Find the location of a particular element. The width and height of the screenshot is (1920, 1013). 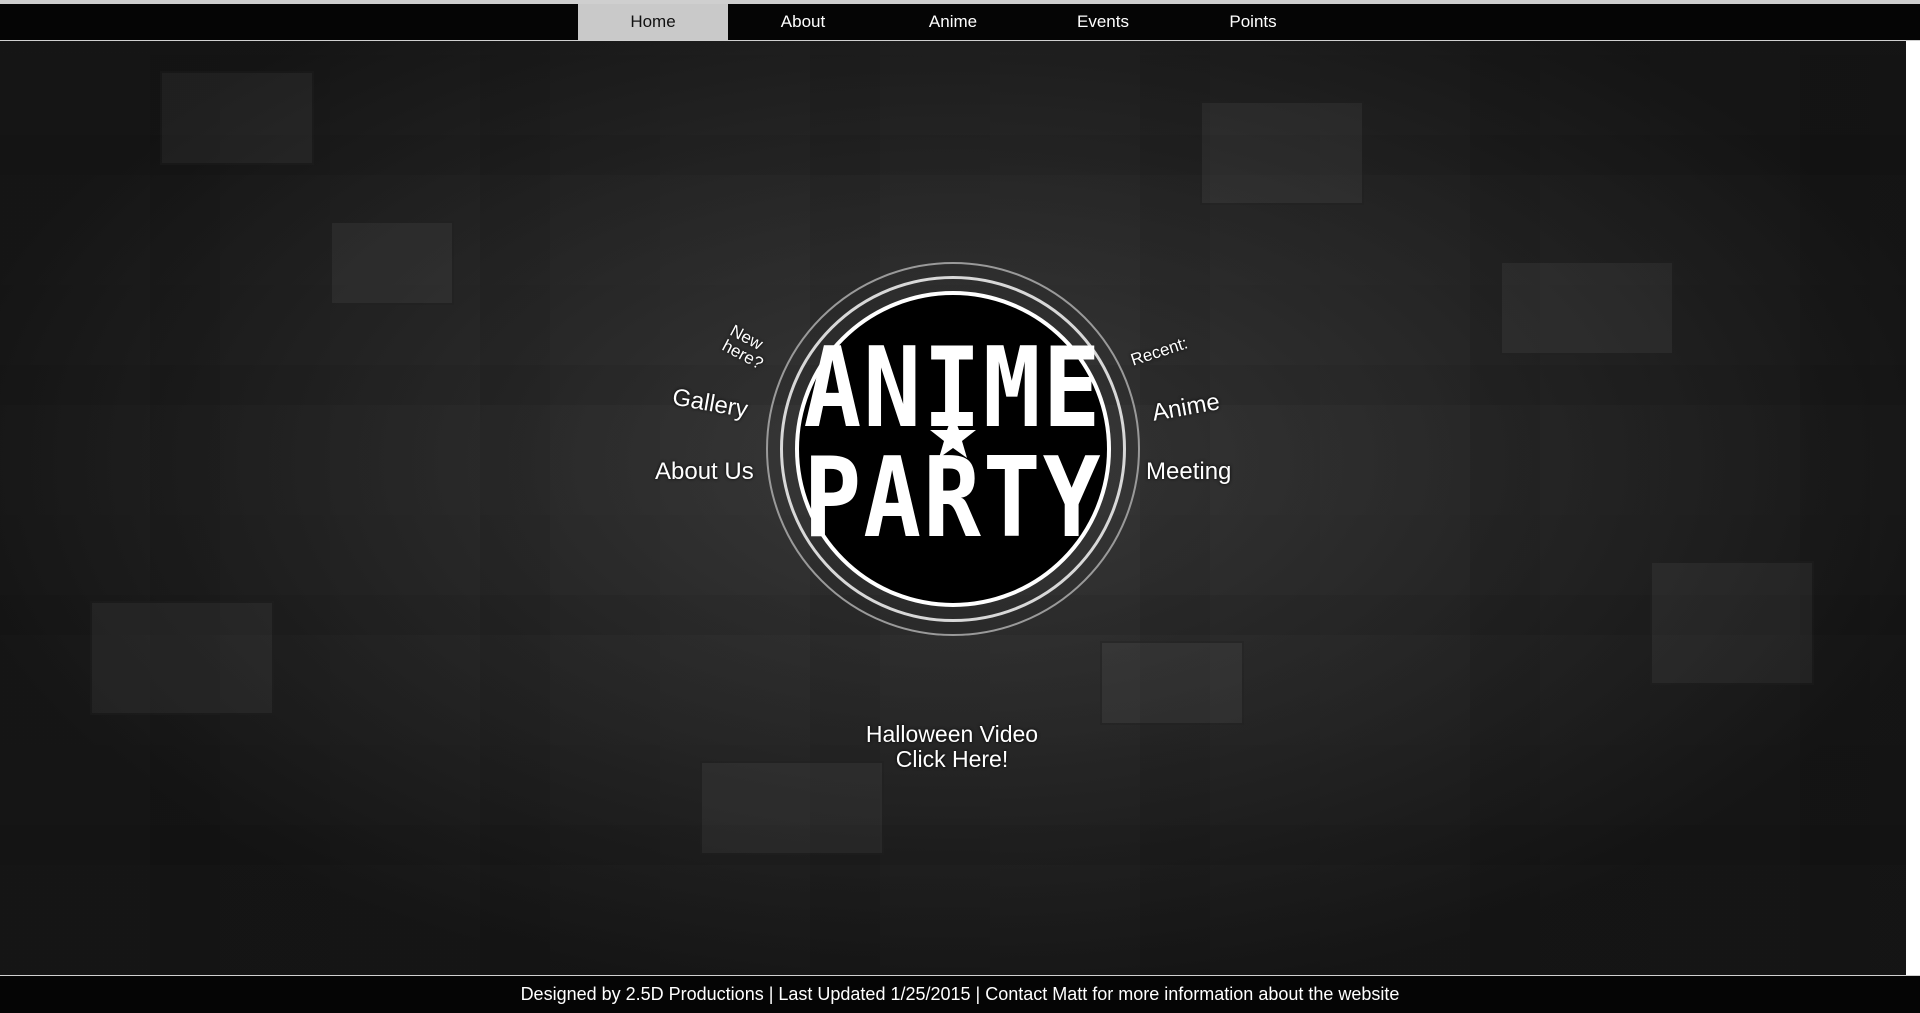

video-link-line1: Halloween Video is located at coordinates (952, 734).